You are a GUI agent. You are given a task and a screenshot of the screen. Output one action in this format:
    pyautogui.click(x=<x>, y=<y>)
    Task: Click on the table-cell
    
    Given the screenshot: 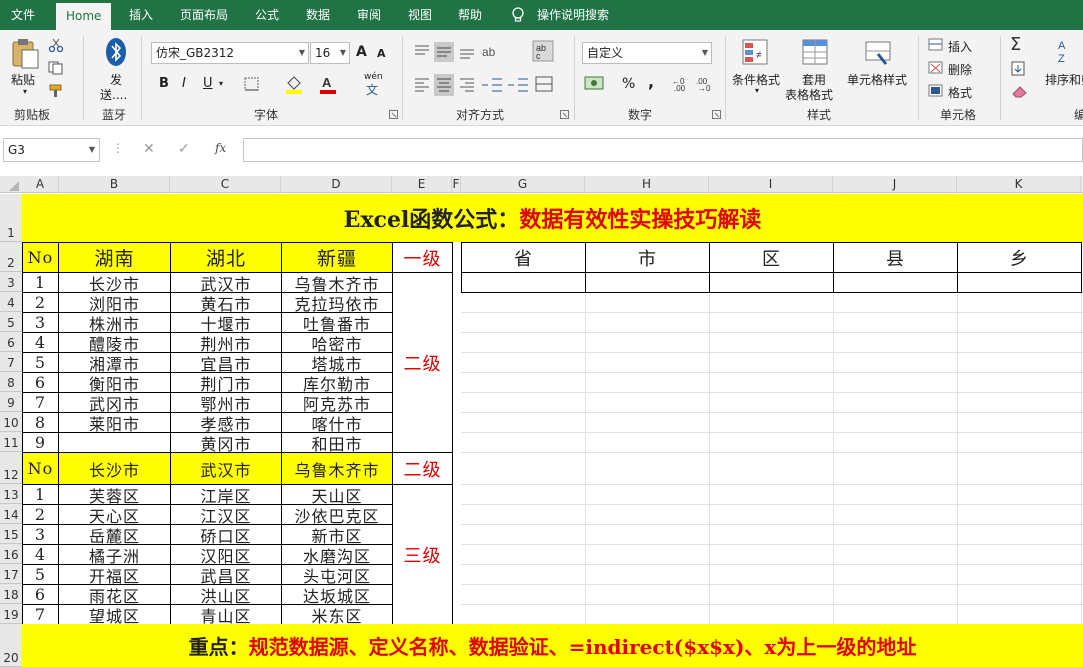 What is the action you would take?
    pyautogui.click(x=114, y=442)
    